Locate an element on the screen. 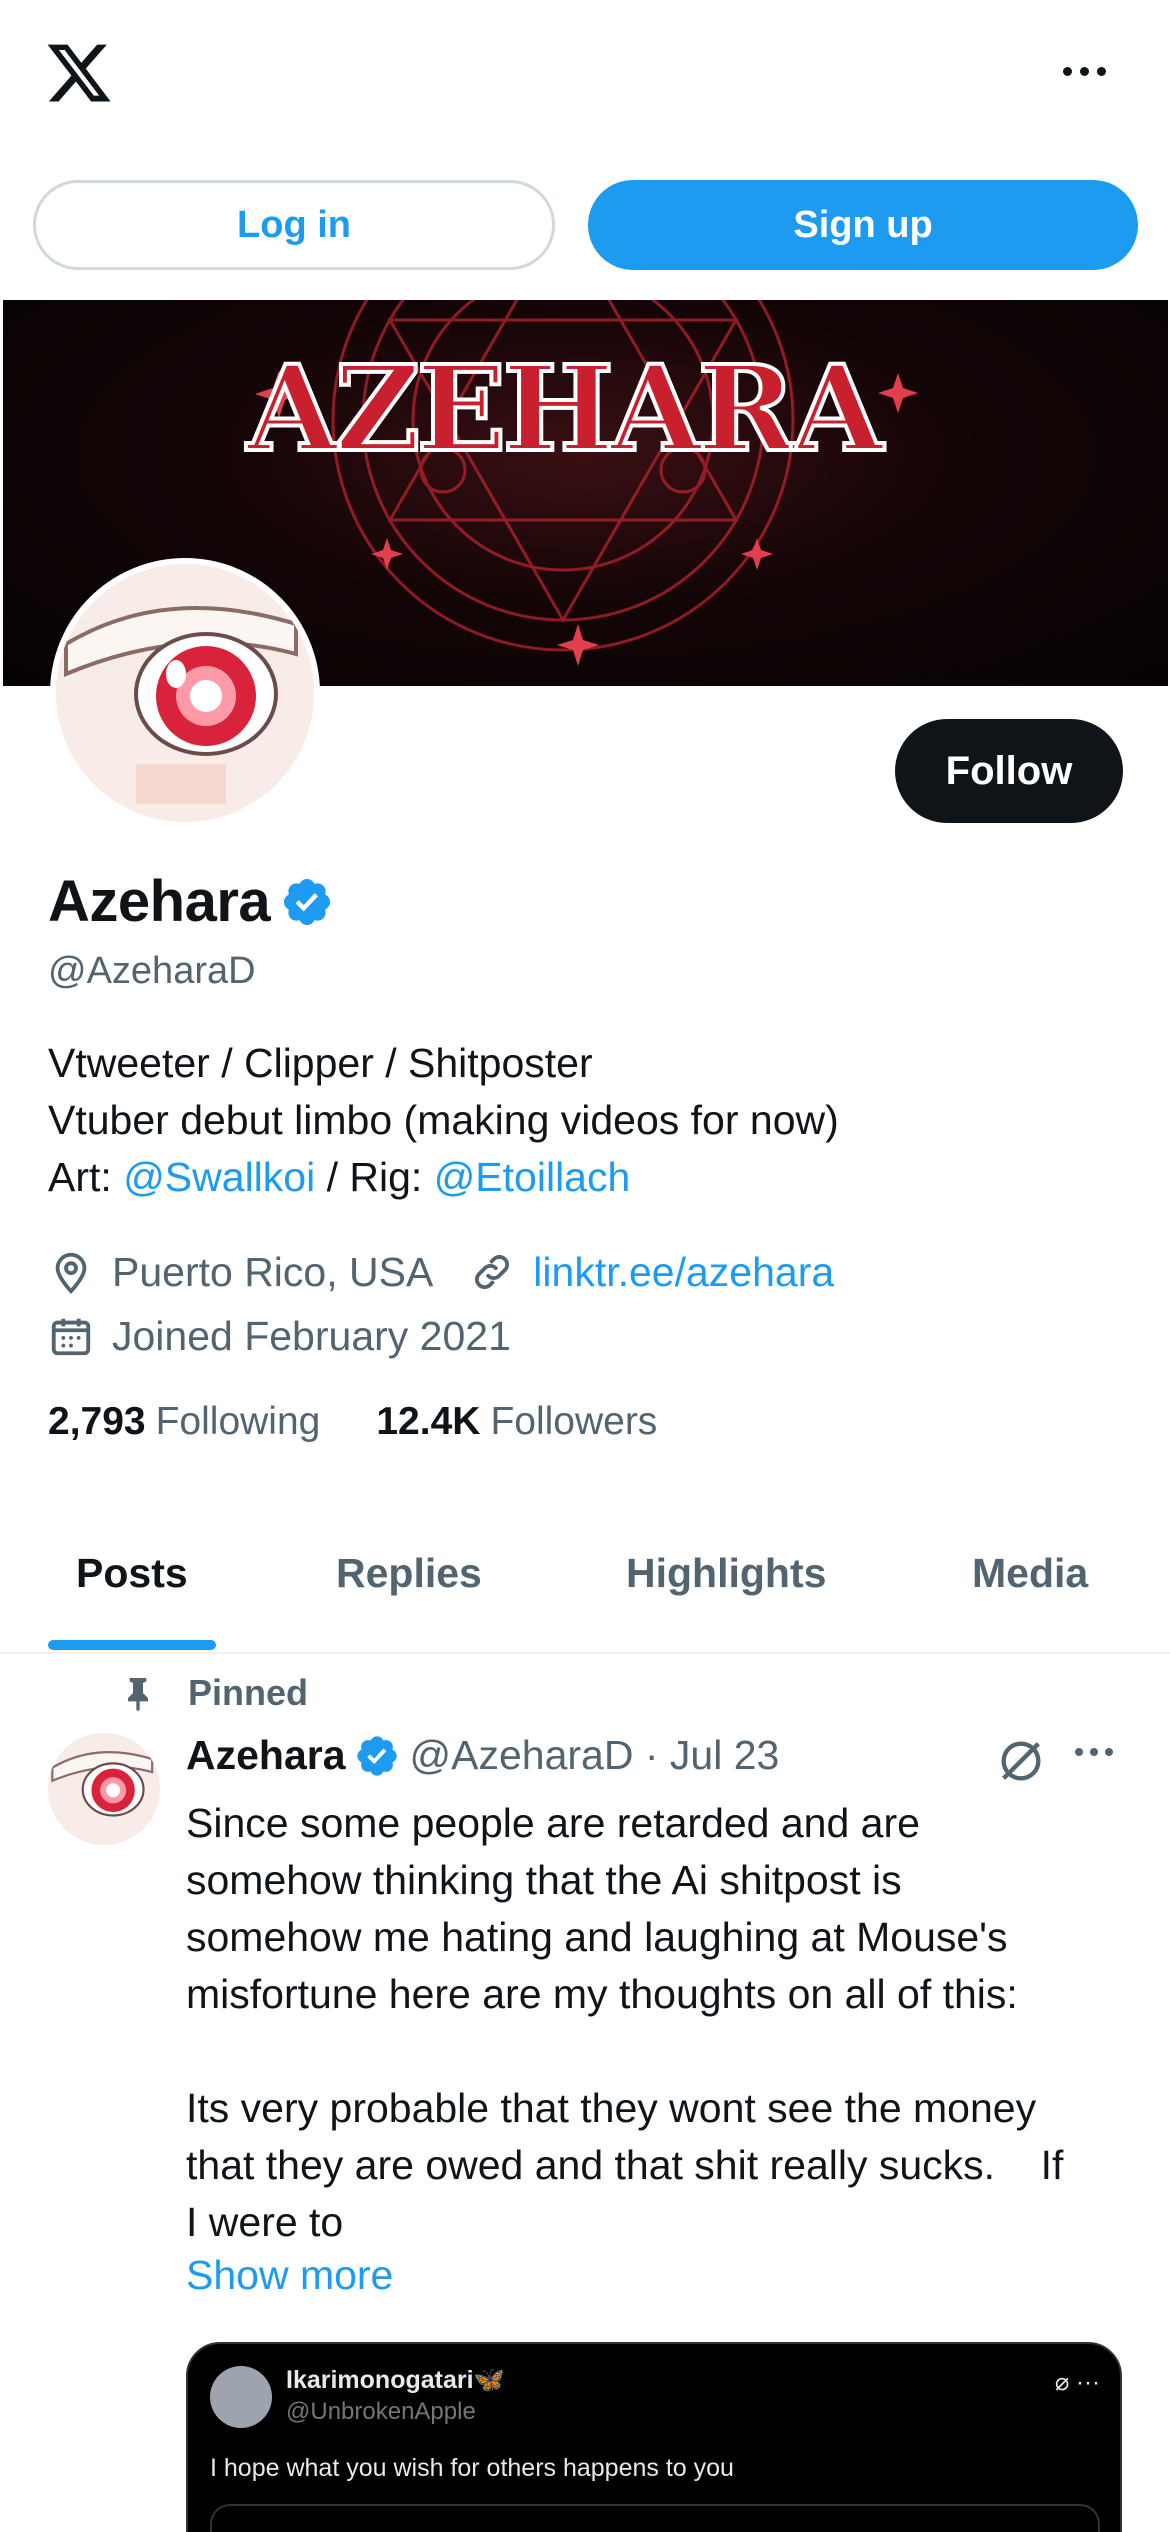 The height and width of the screenshot is (2532, 1170). follow-stats: 2,793 Following 12.4K Followers is located at coordinates (380, 1422).